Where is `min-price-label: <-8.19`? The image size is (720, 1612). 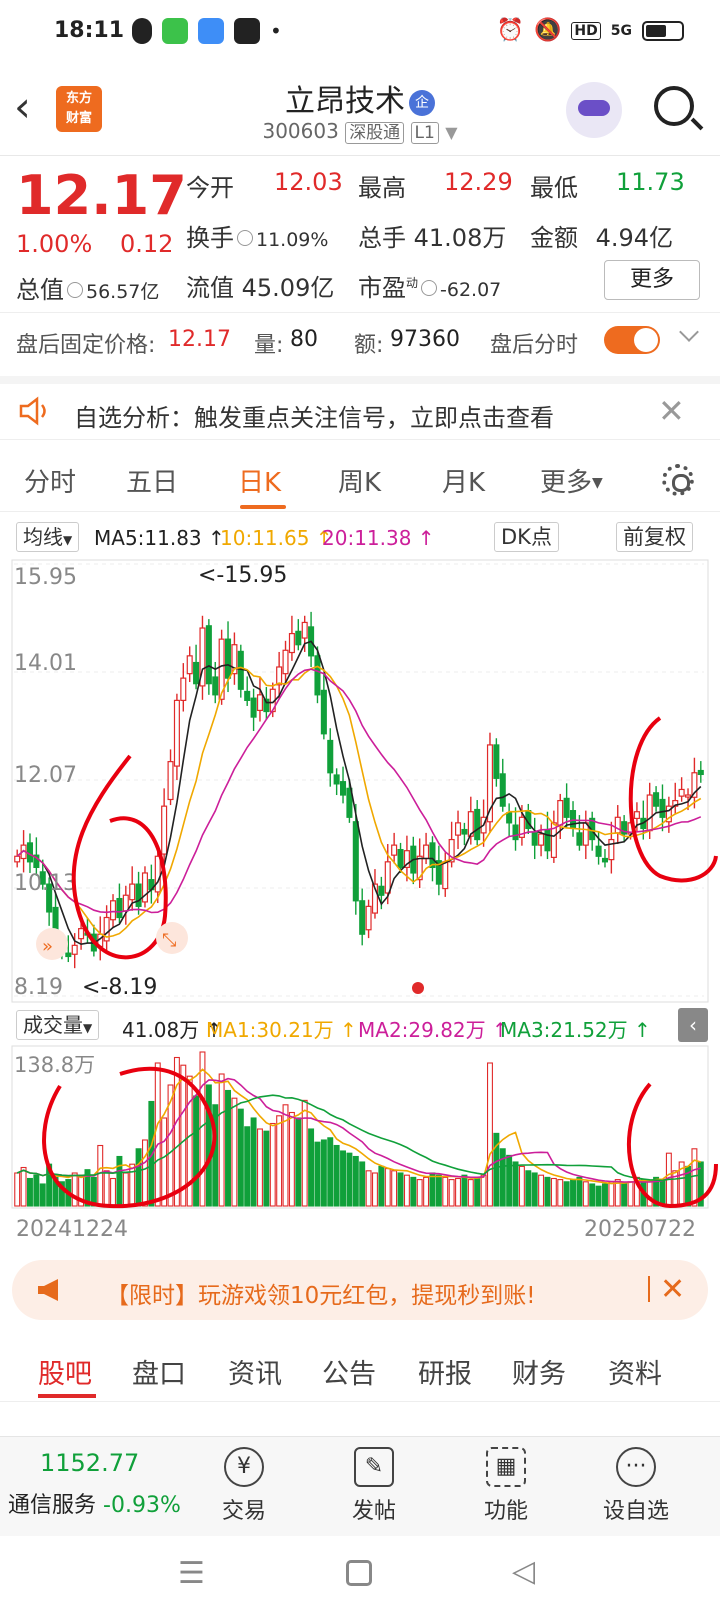
min-price-label: <-8.19 is located at coordinates (119, 987).